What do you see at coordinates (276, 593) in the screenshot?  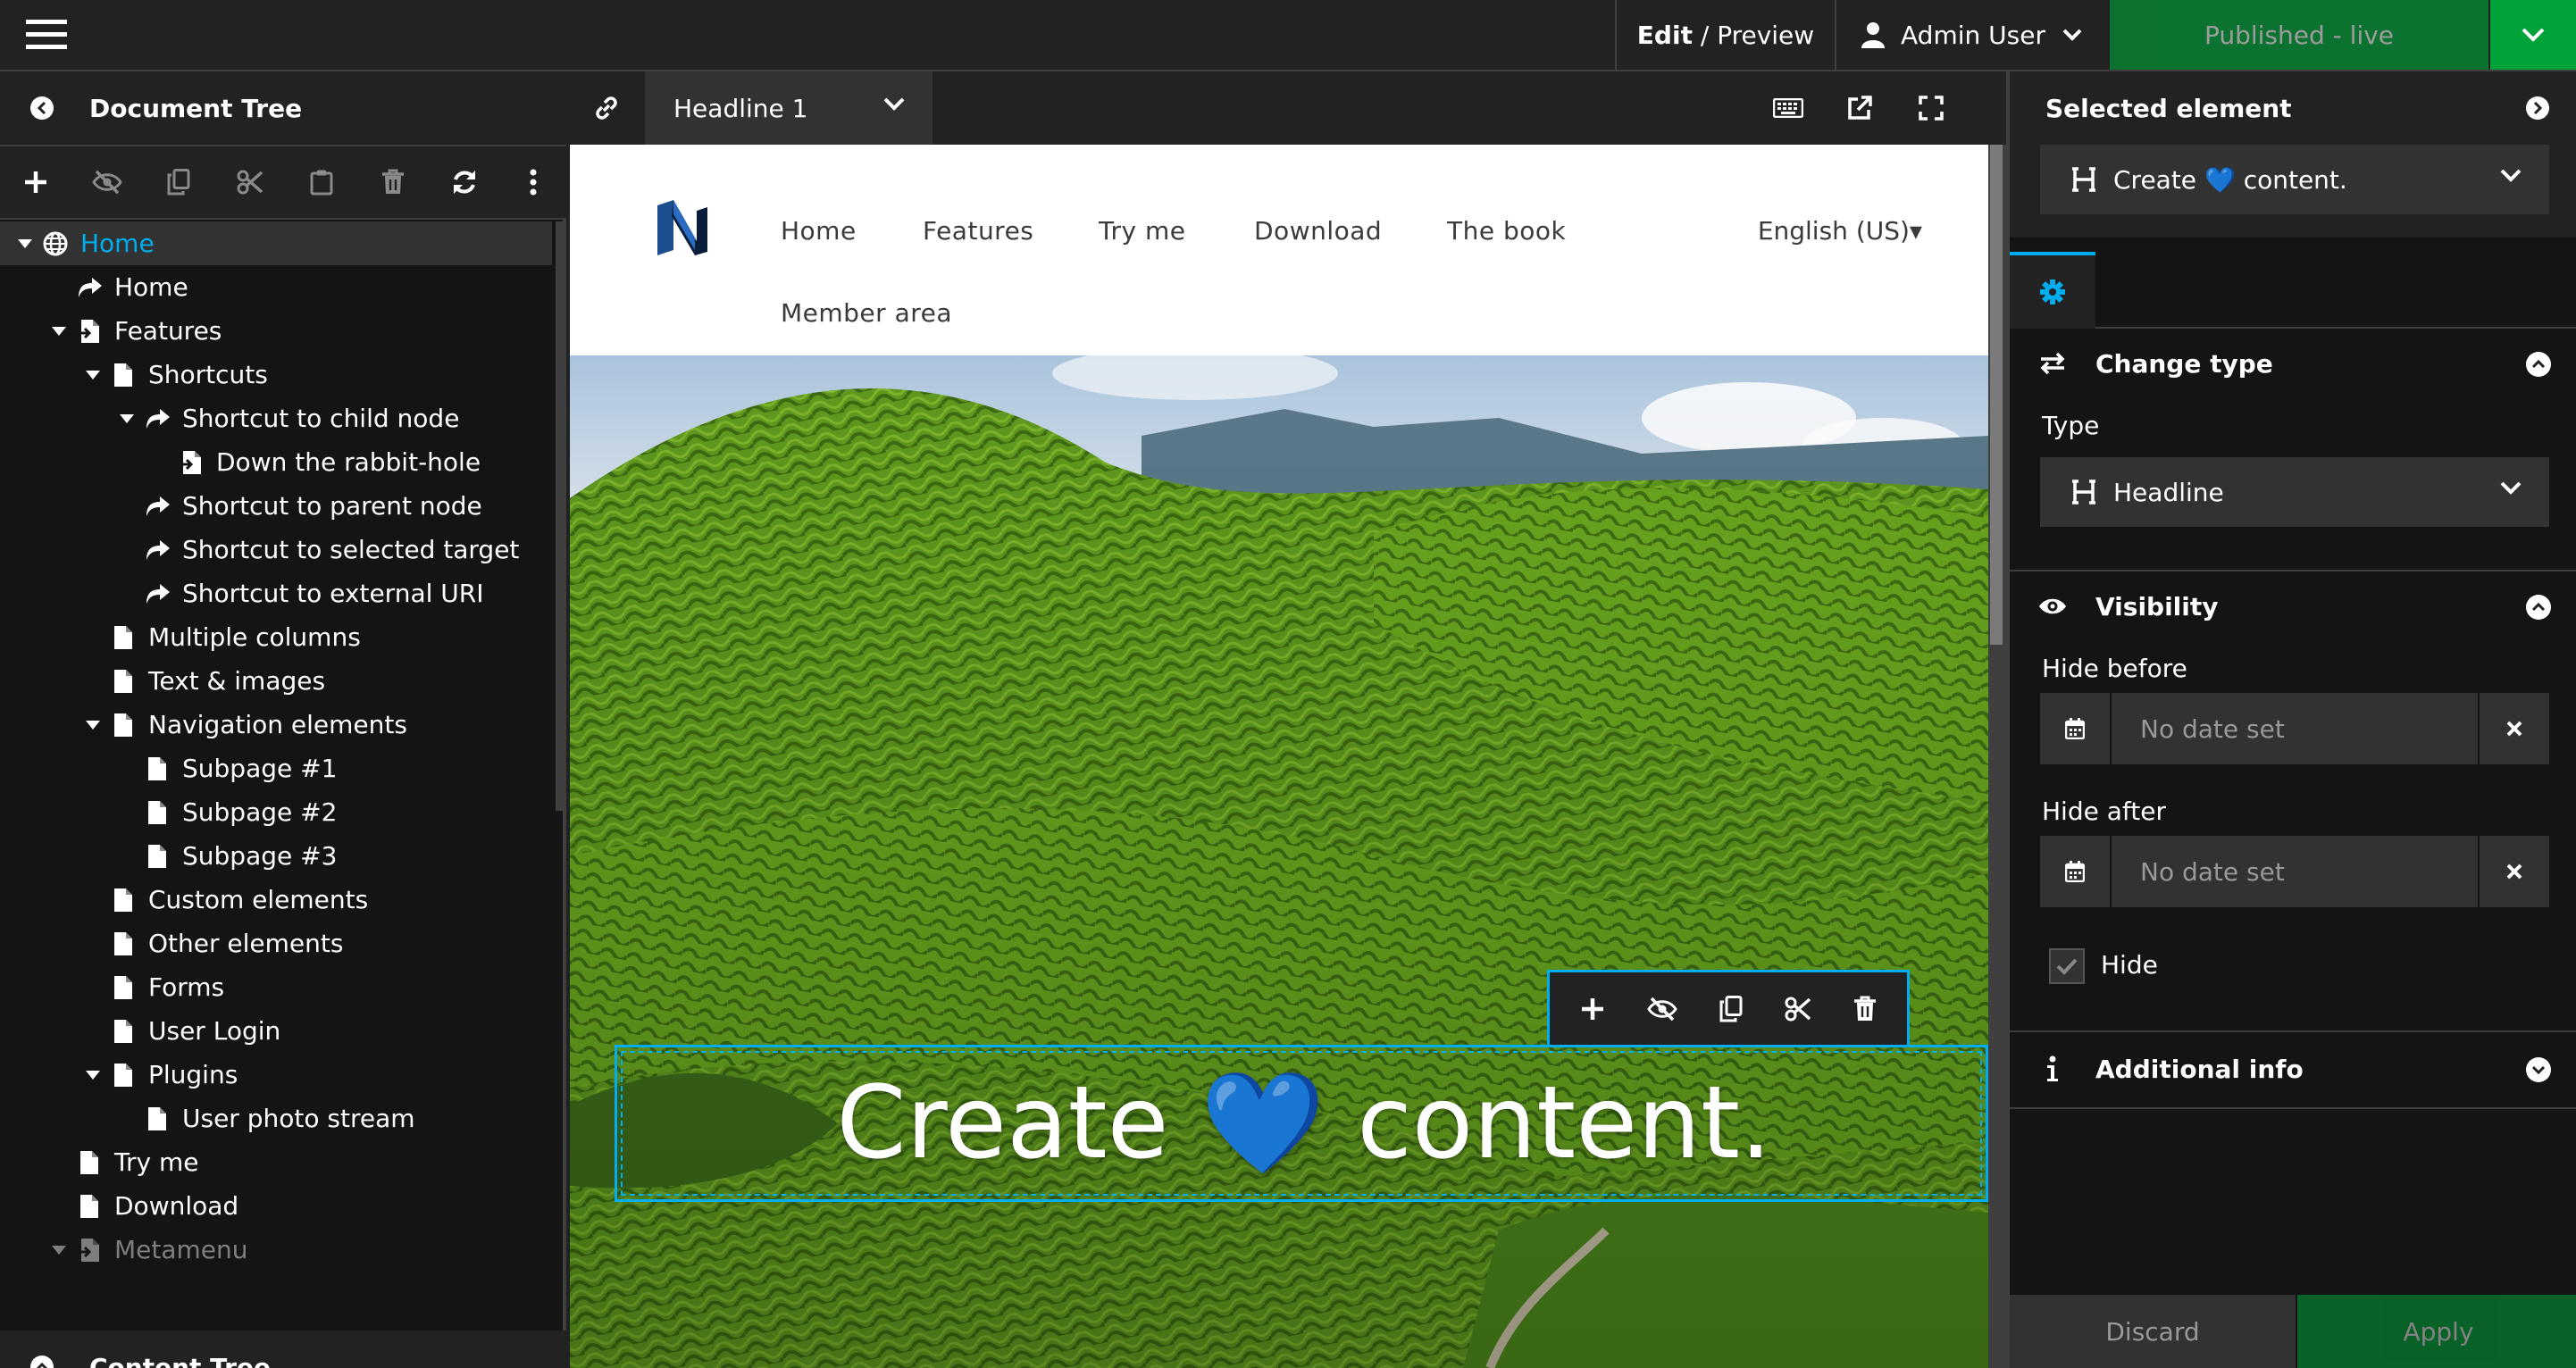 I see `tree-node: Shortcut to external URI` at bounding box center [276, 593].